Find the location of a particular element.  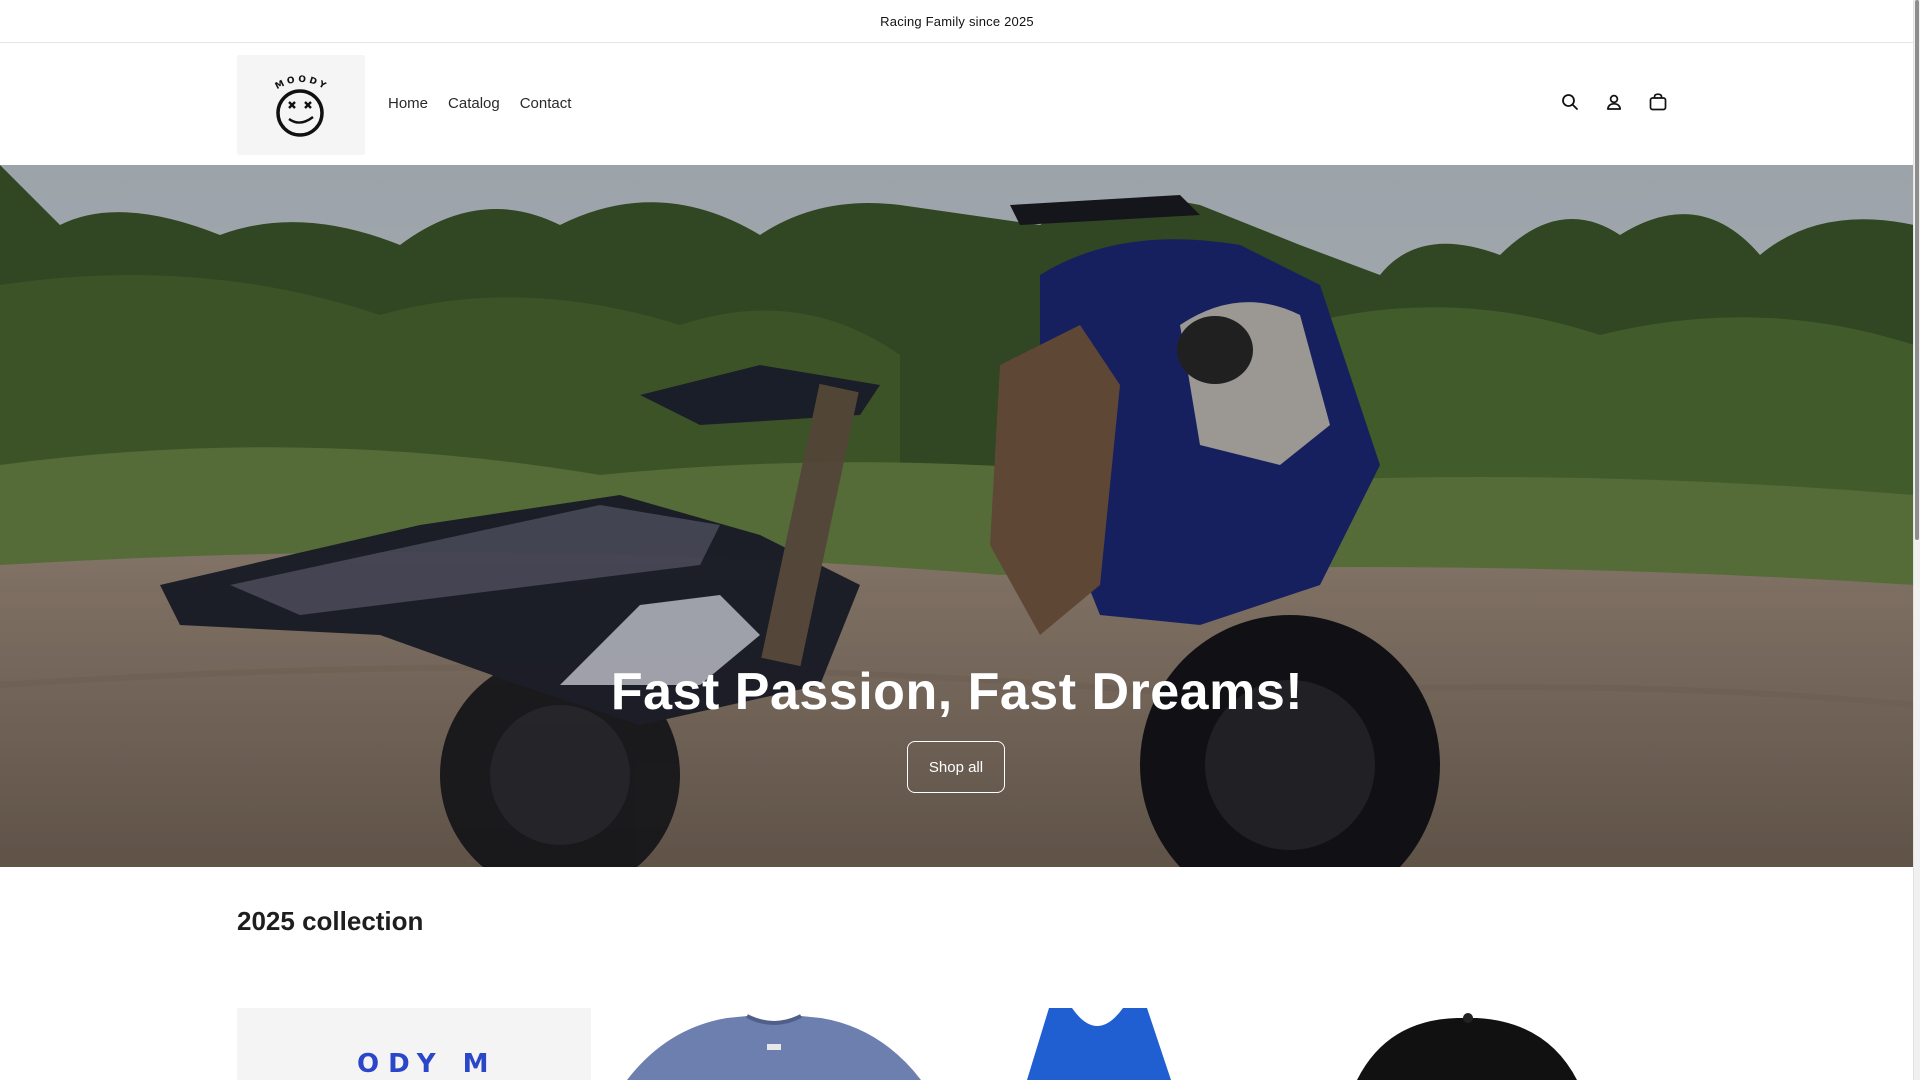

announcement-bar: Racing Family since 2025 is located at coordinates (957, 21).